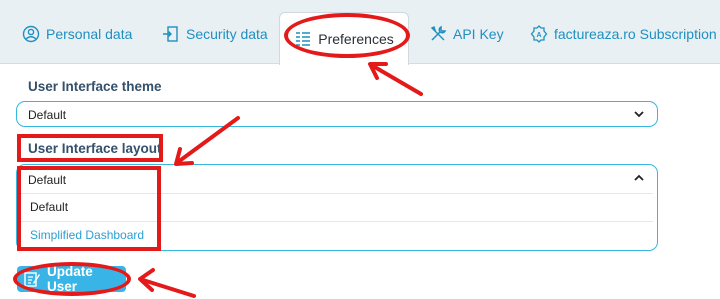 This screenshot has height=299, width=720. What do you see at coordinates (397, 80) in the screenshot?
I see `arrow-to-preferences` at bounding box center [397, 80].